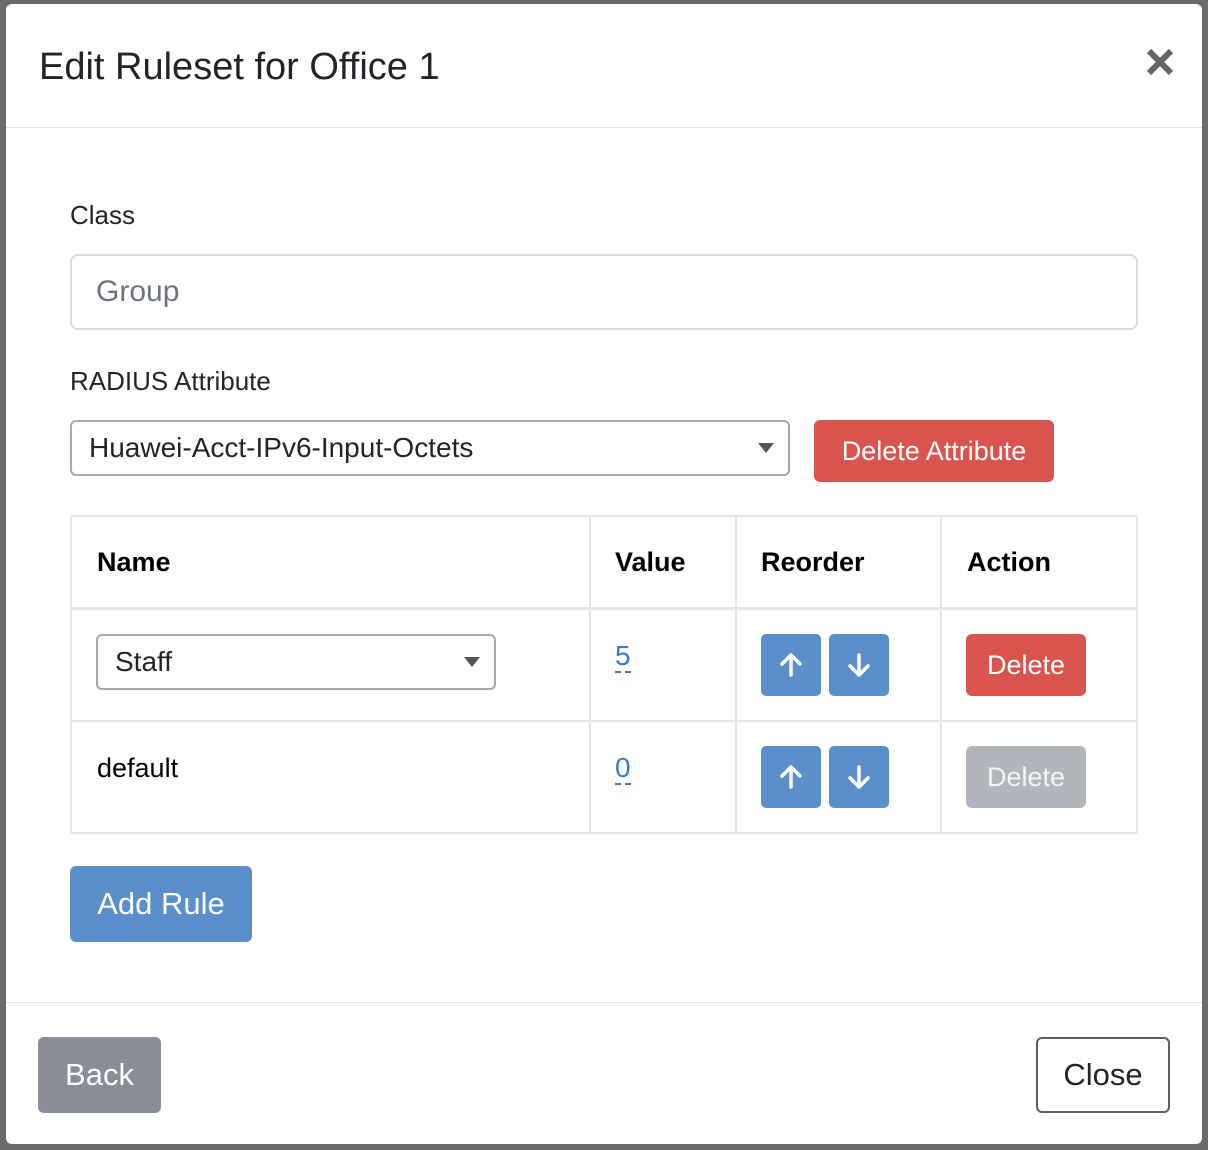 This screenshot has height=1150, width=1208. What do you see at coordinates (813, 562) in the screenshot?
I see `column-header-reorder: Reorder` at bounding box center [813, 562].